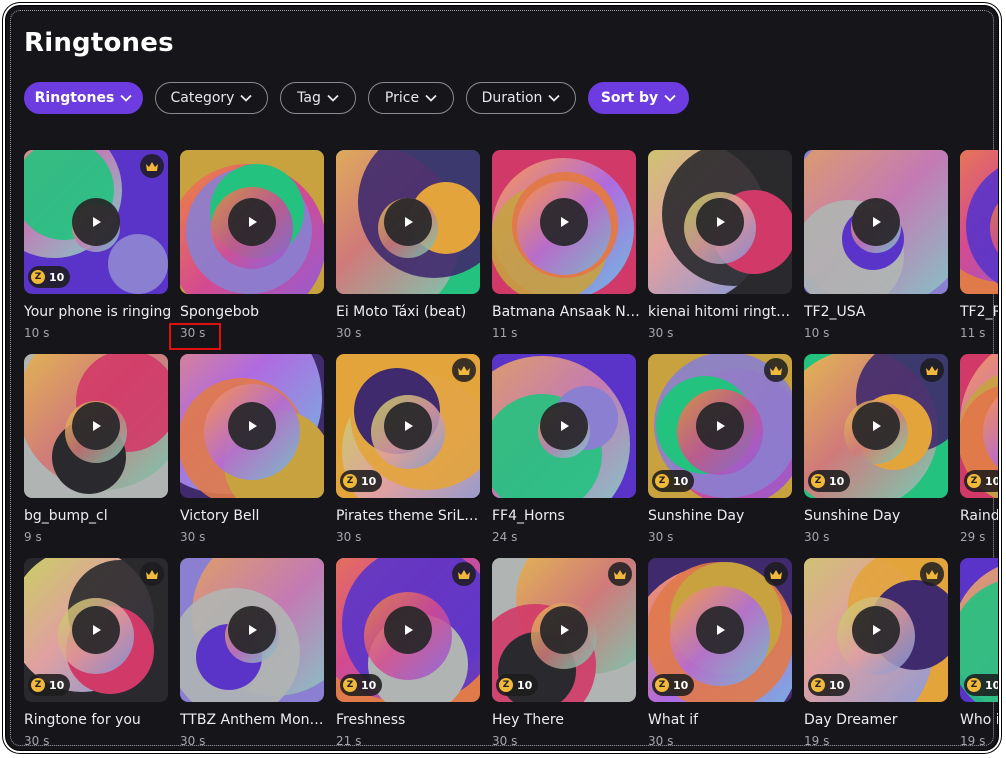 The image size is (1006, 758). I want to click on page-title: Ringtones, so click(99, 43).